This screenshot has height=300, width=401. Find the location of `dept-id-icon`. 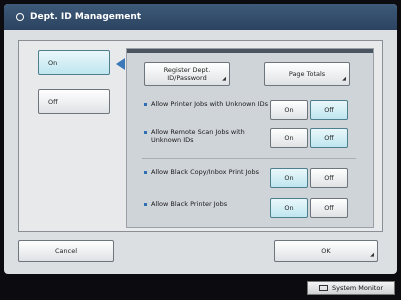

dept-id-icon is located at coordinates (20, 17).